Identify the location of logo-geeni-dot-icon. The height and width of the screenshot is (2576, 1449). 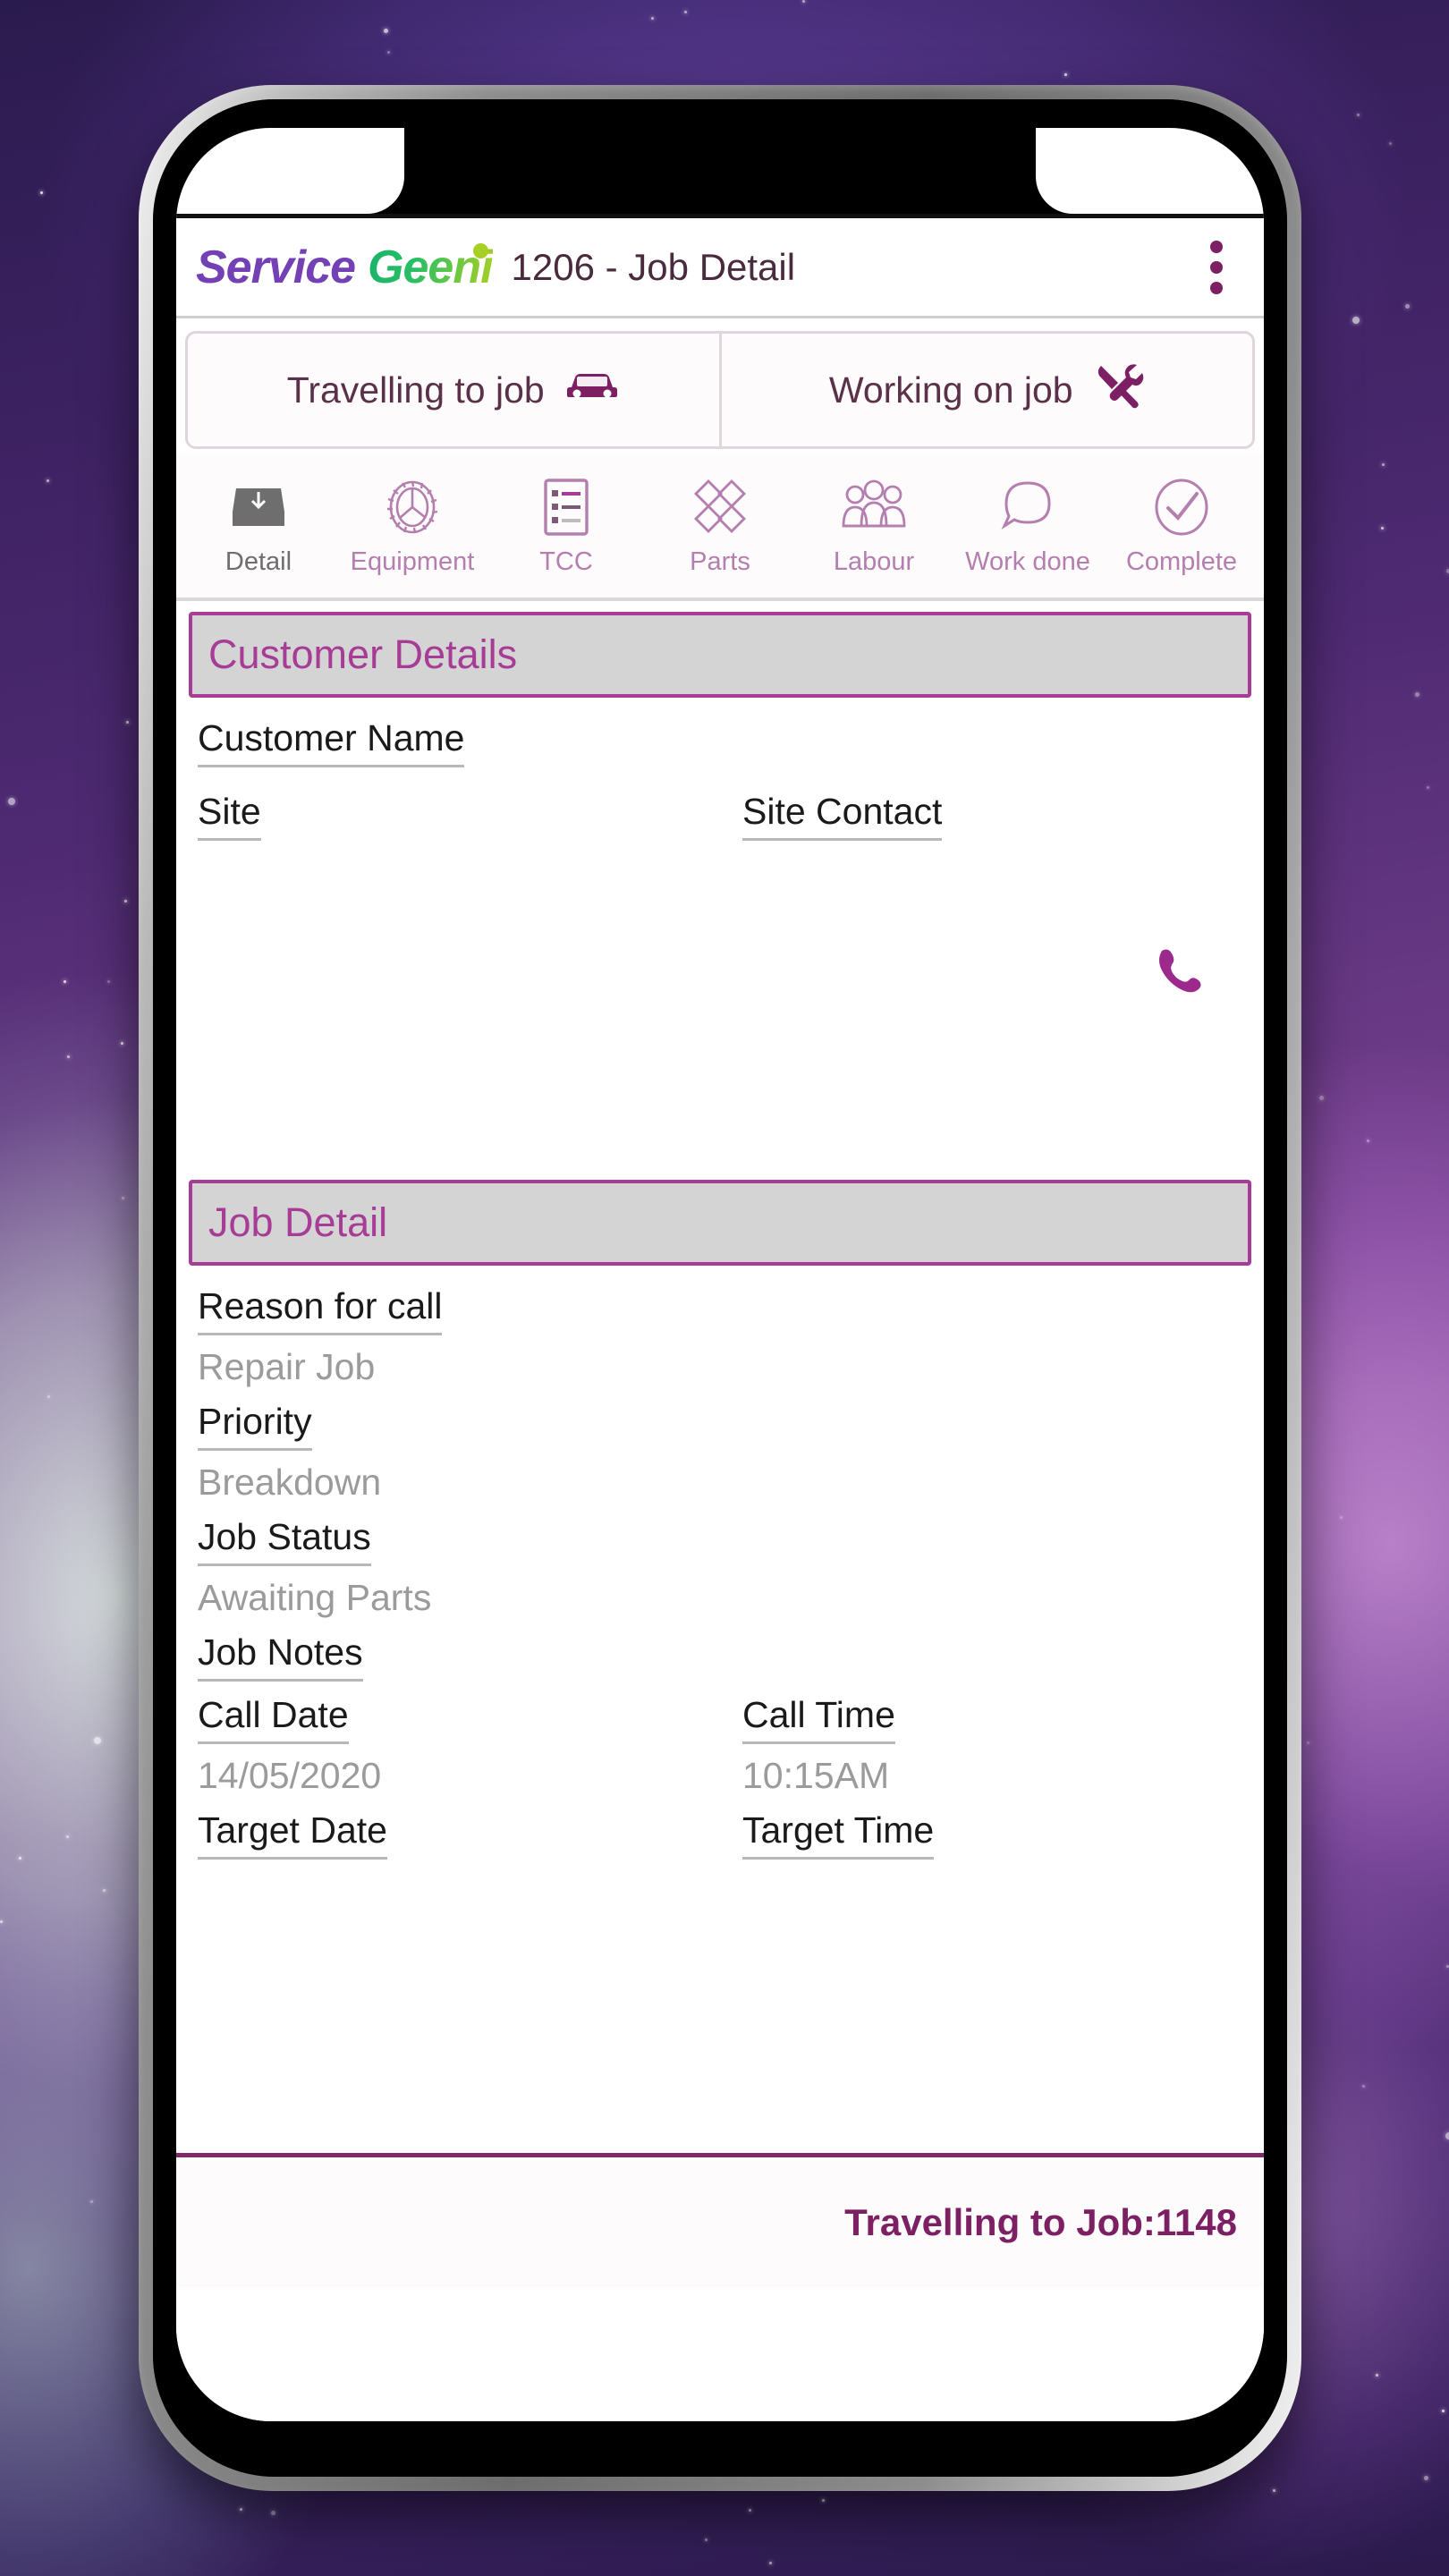
(480, 250).